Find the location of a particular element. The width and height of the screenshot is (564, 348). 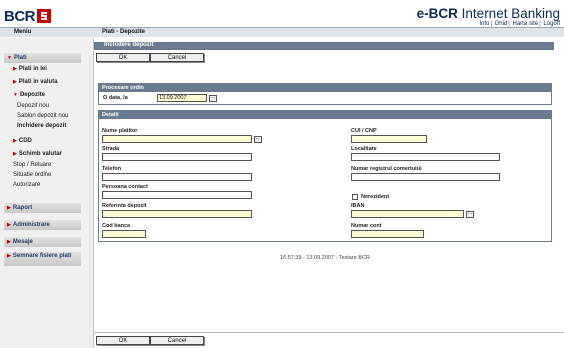

bottom-divider is located at coordinates (329, 332).